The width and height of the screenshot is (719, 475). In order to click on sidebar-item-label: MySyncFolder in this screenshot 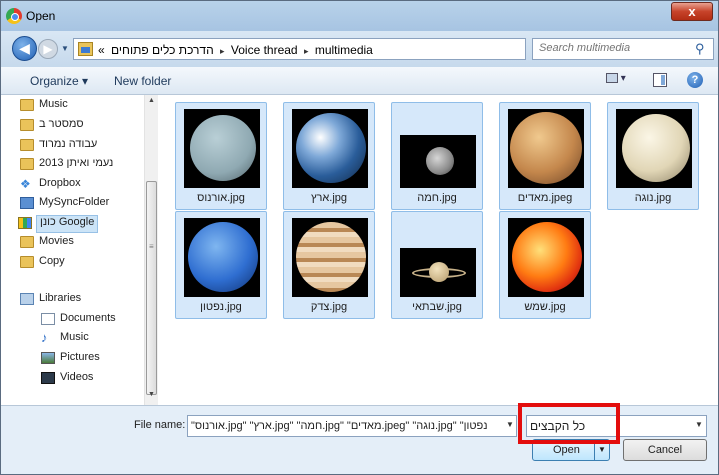, I will do `click(74, 202)`.